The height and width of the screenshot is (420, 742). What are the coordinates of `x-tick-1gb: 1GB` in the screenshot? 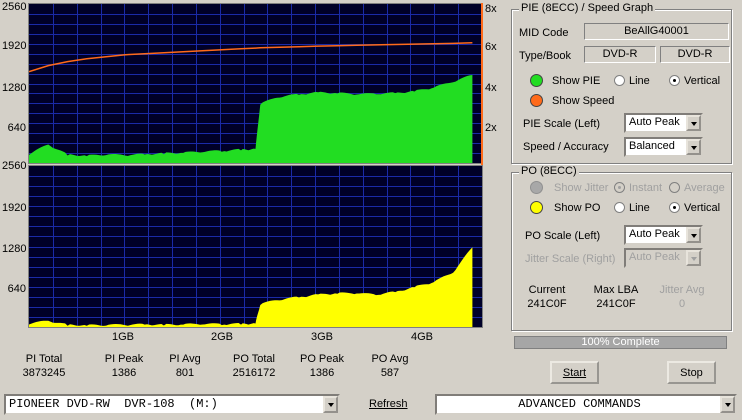 It's located at (123, 337).